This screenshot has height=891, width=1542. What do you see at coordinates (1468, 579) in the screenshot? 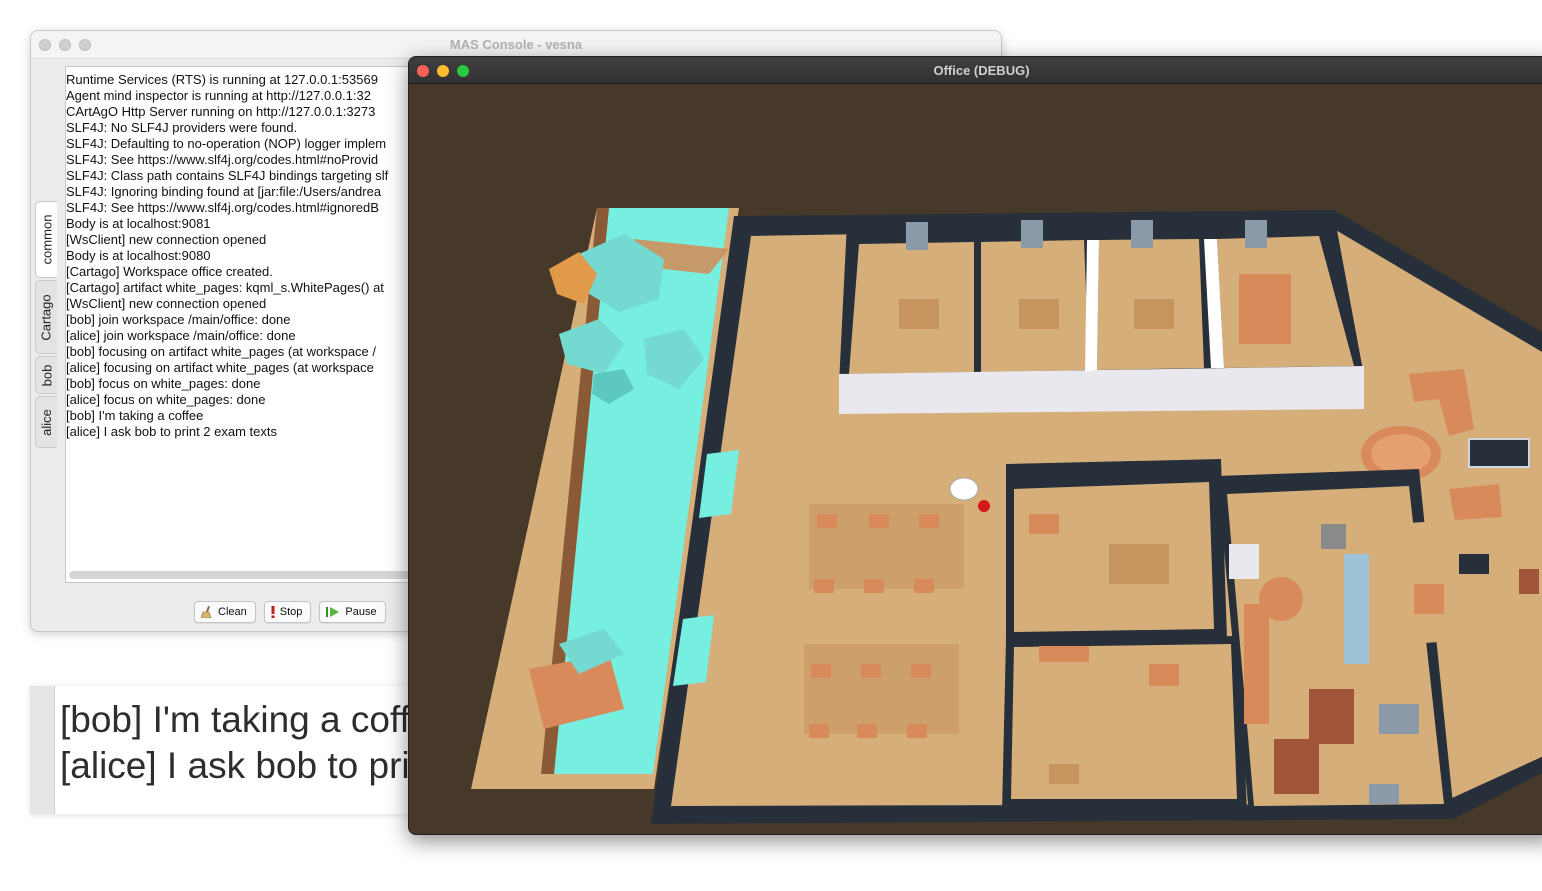
I see `reception` at bounding box center [1468, 579].